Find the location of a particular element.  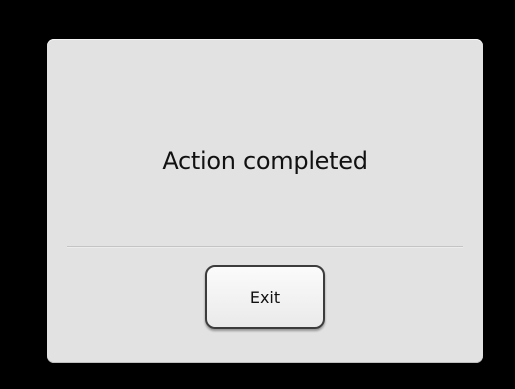

dialog-divider is located at coordinates (265, 247).